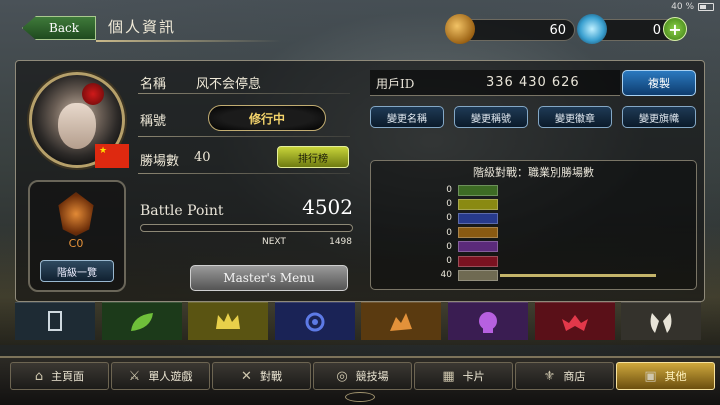 The width and height of the screenshot is (720, 405). I want to click on back-button: Back, so click(59, 28).